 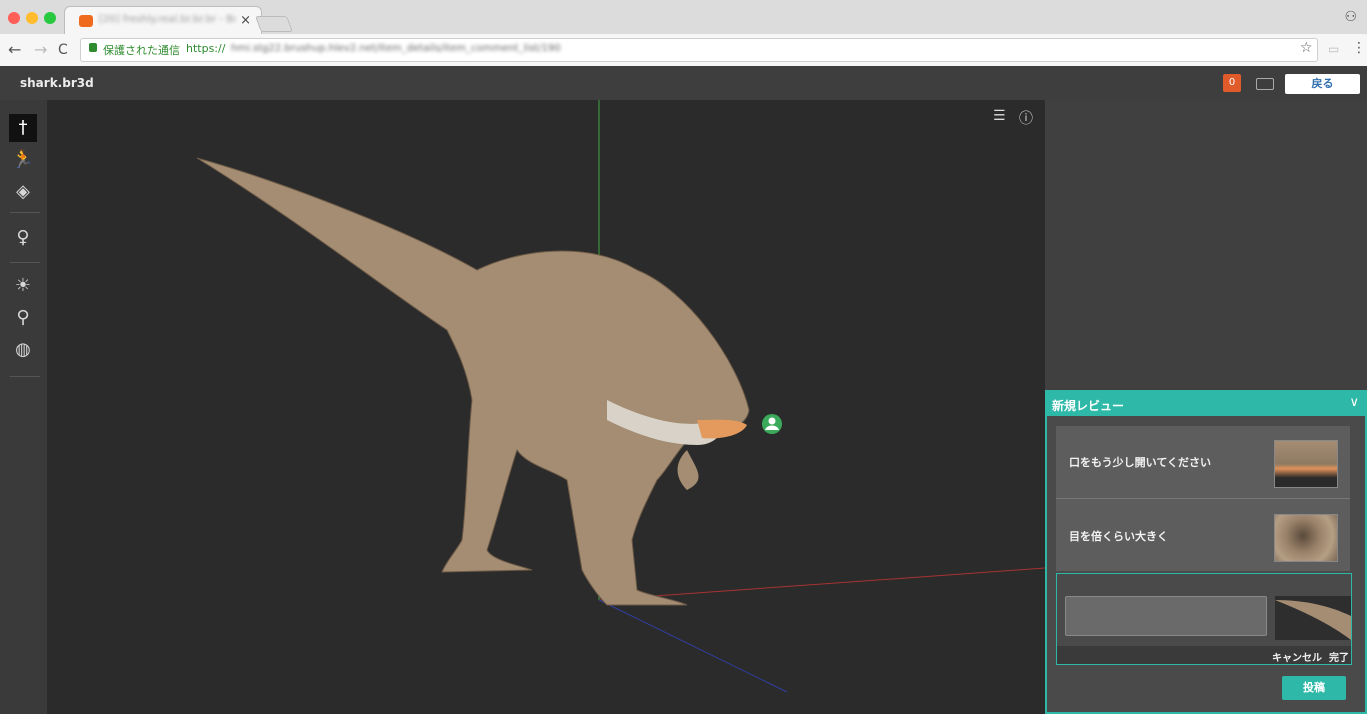 I want to click on comment-text: 目を倍くらい大きく, so click(x=1118, y=536).